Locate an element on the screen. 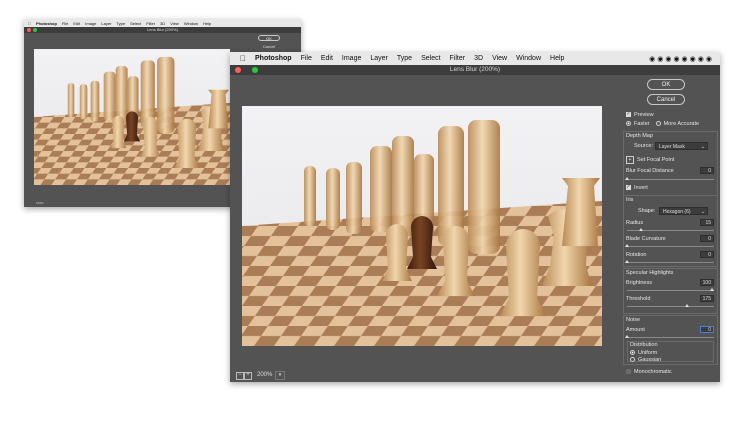  monochromatic-checkbox is located at coordinates (628, 371).